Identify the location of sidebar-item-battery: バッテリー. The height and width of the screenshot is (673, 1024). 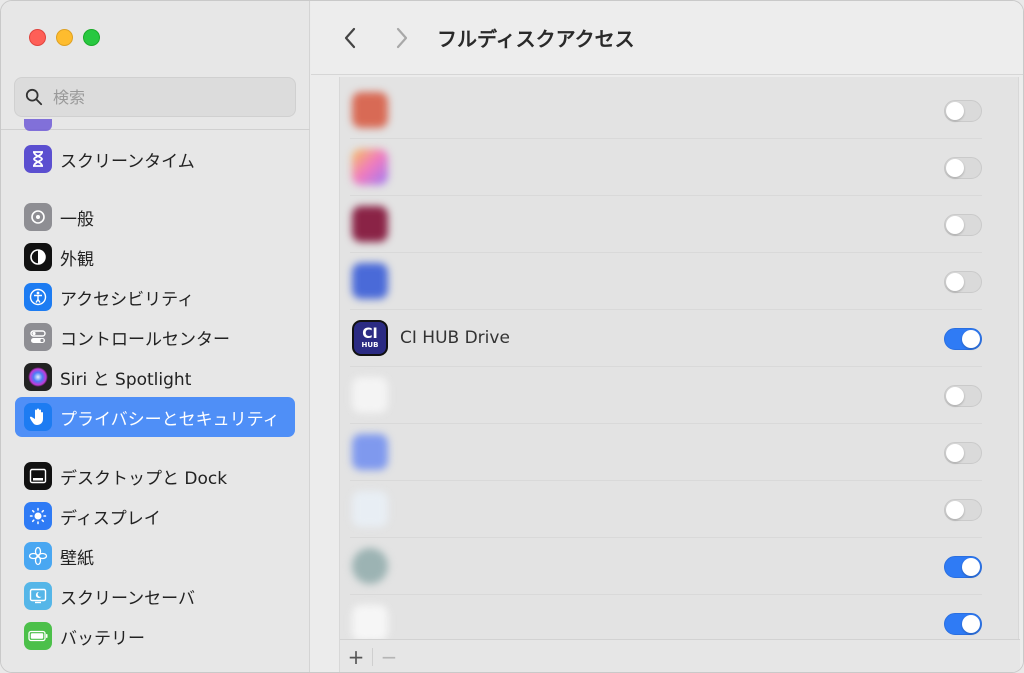
(155, 636).